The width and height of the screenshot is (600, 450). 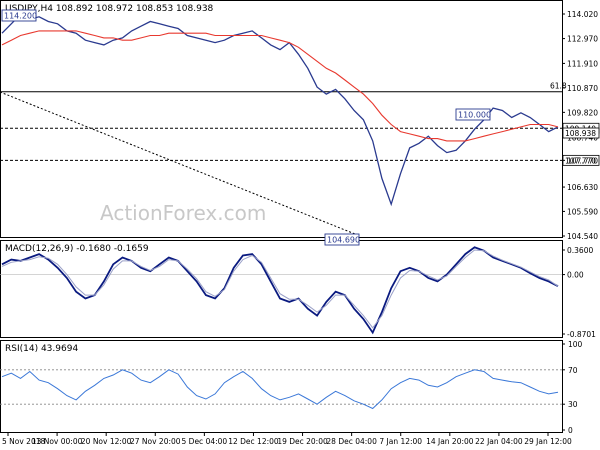 I want to click on macd-title: MACD(12,26,9) -0.1680 -0.1659, so click(x=77, y=249).